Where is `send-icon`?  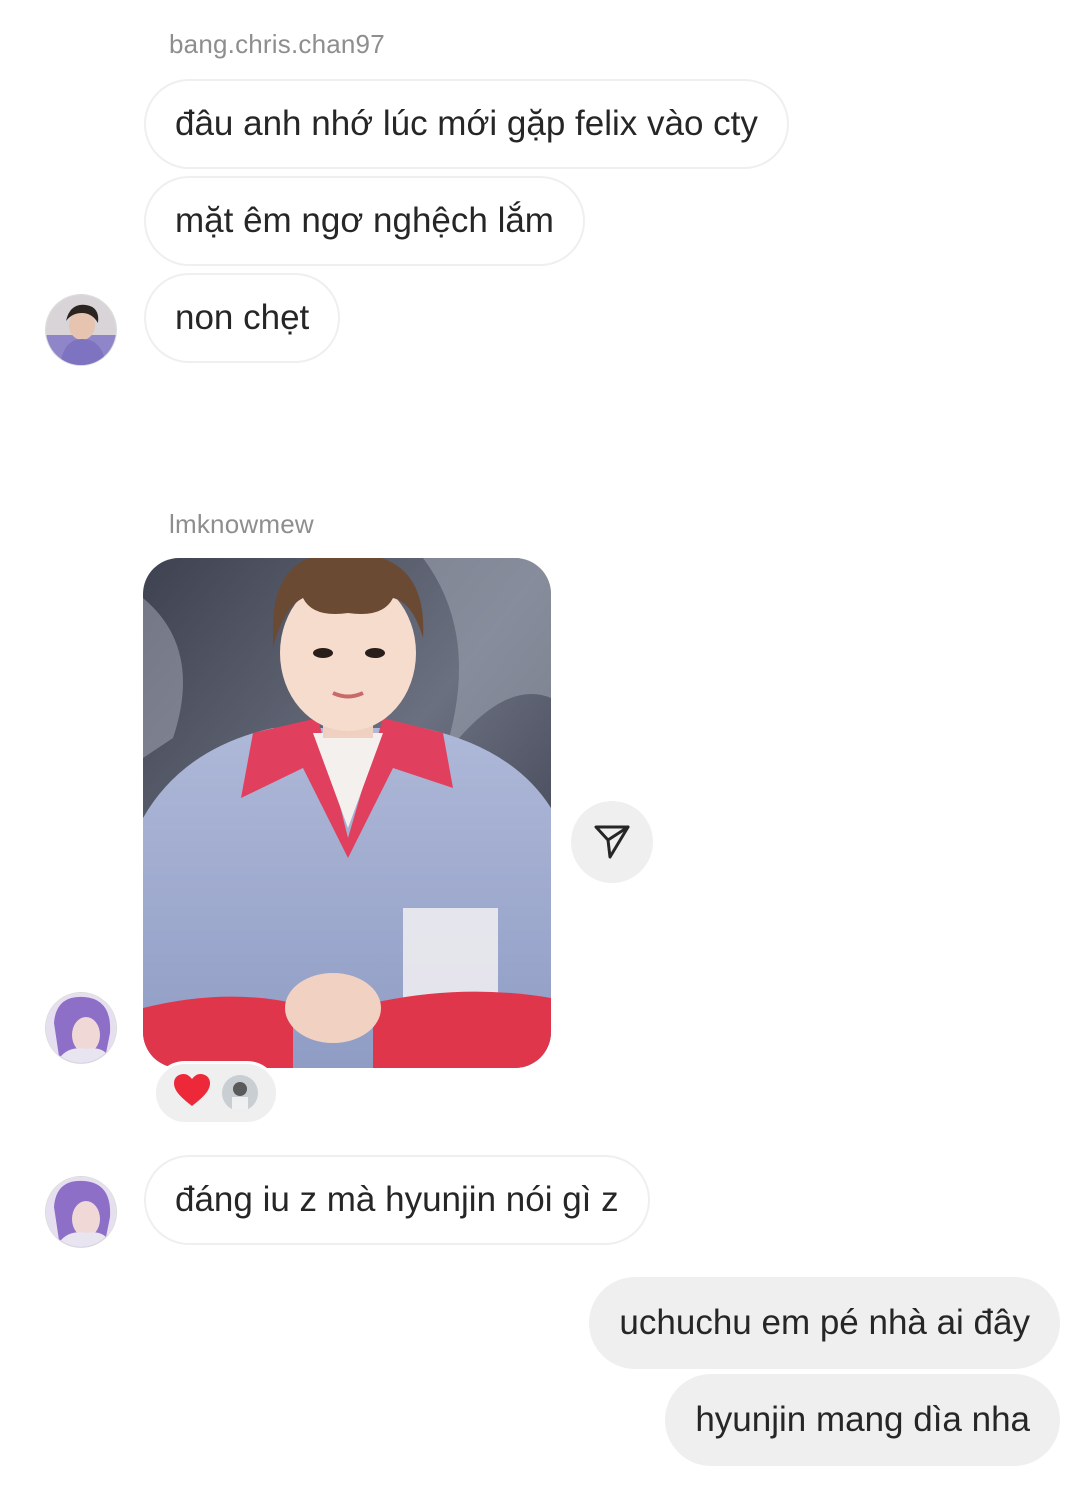
send-icon is located at coordinates (612, 842).